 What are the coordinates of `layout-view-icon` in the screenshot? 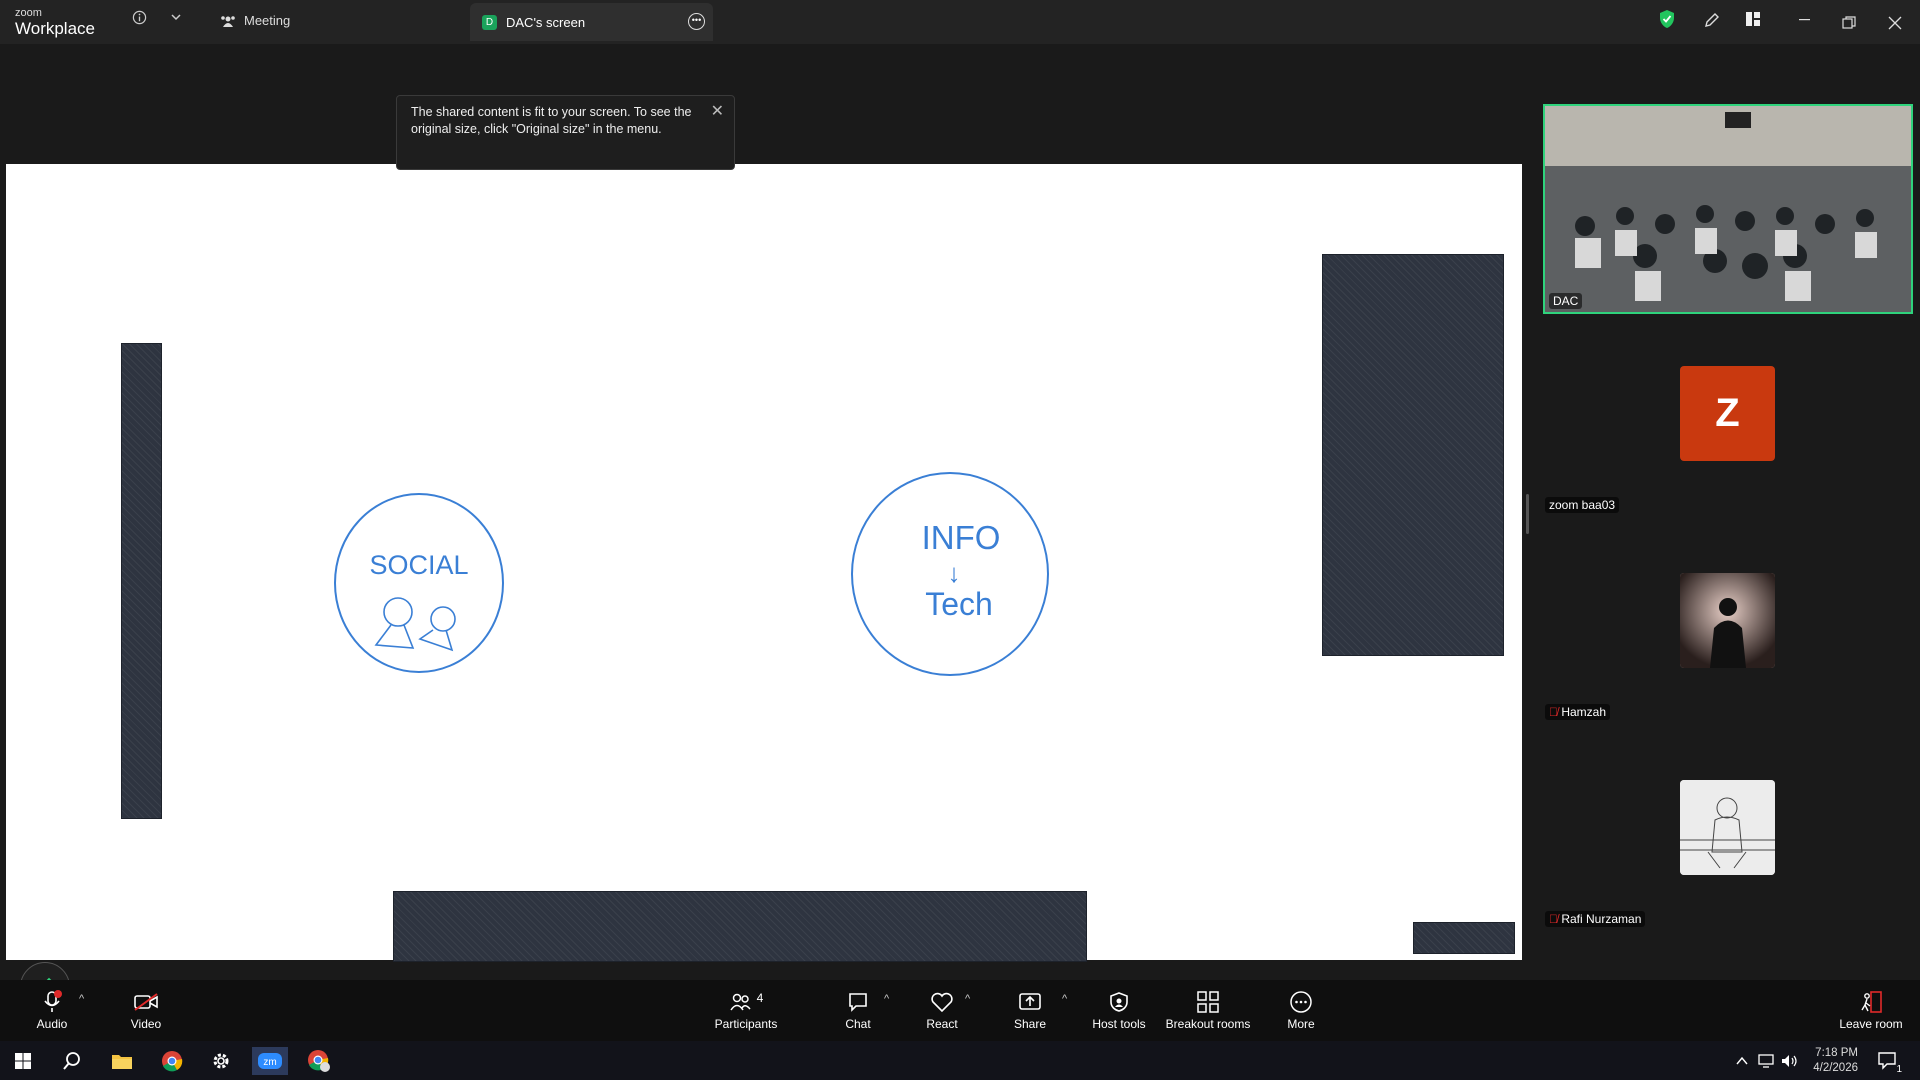 It's located at (1753, 21).